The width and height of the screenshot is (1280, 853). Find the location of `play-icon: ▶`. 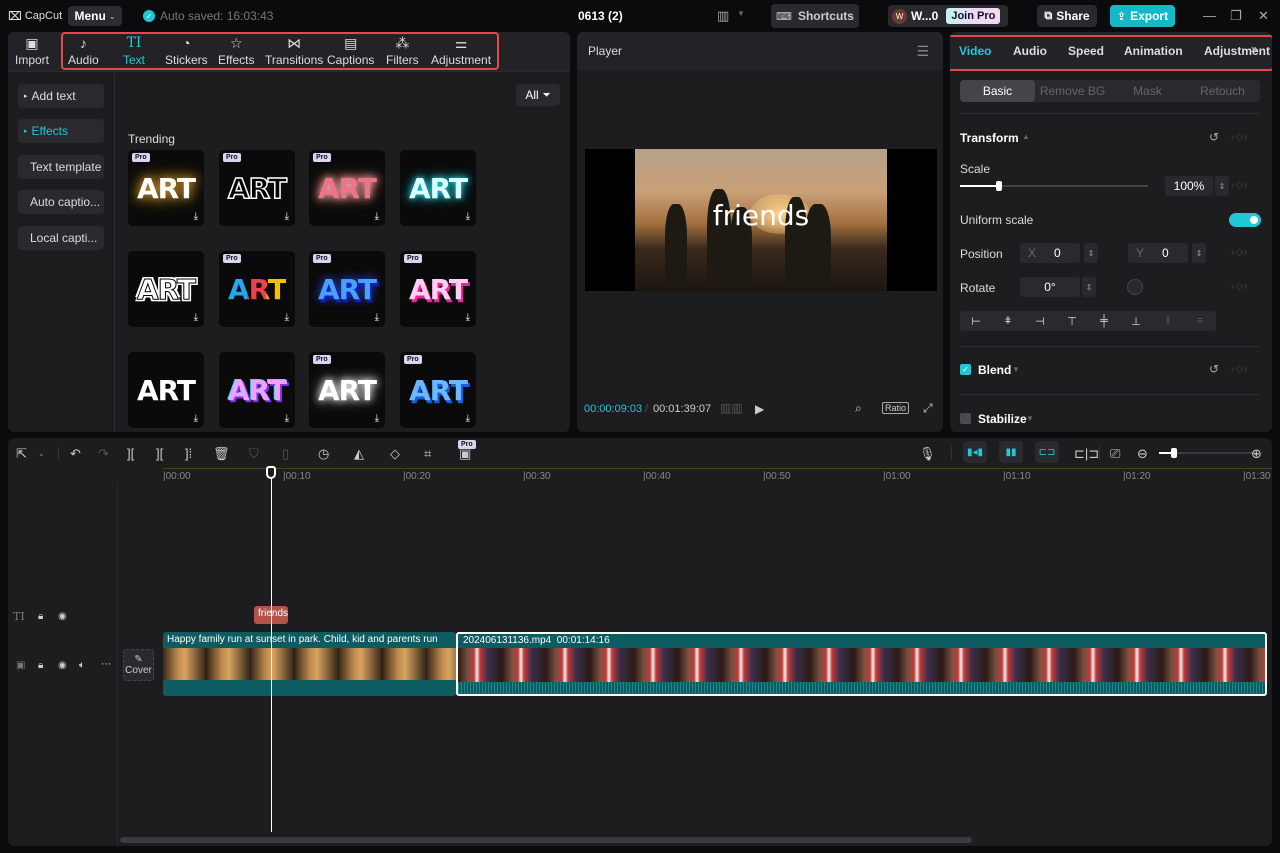

play-icon: ▶ is located at coordinates (759, 409).